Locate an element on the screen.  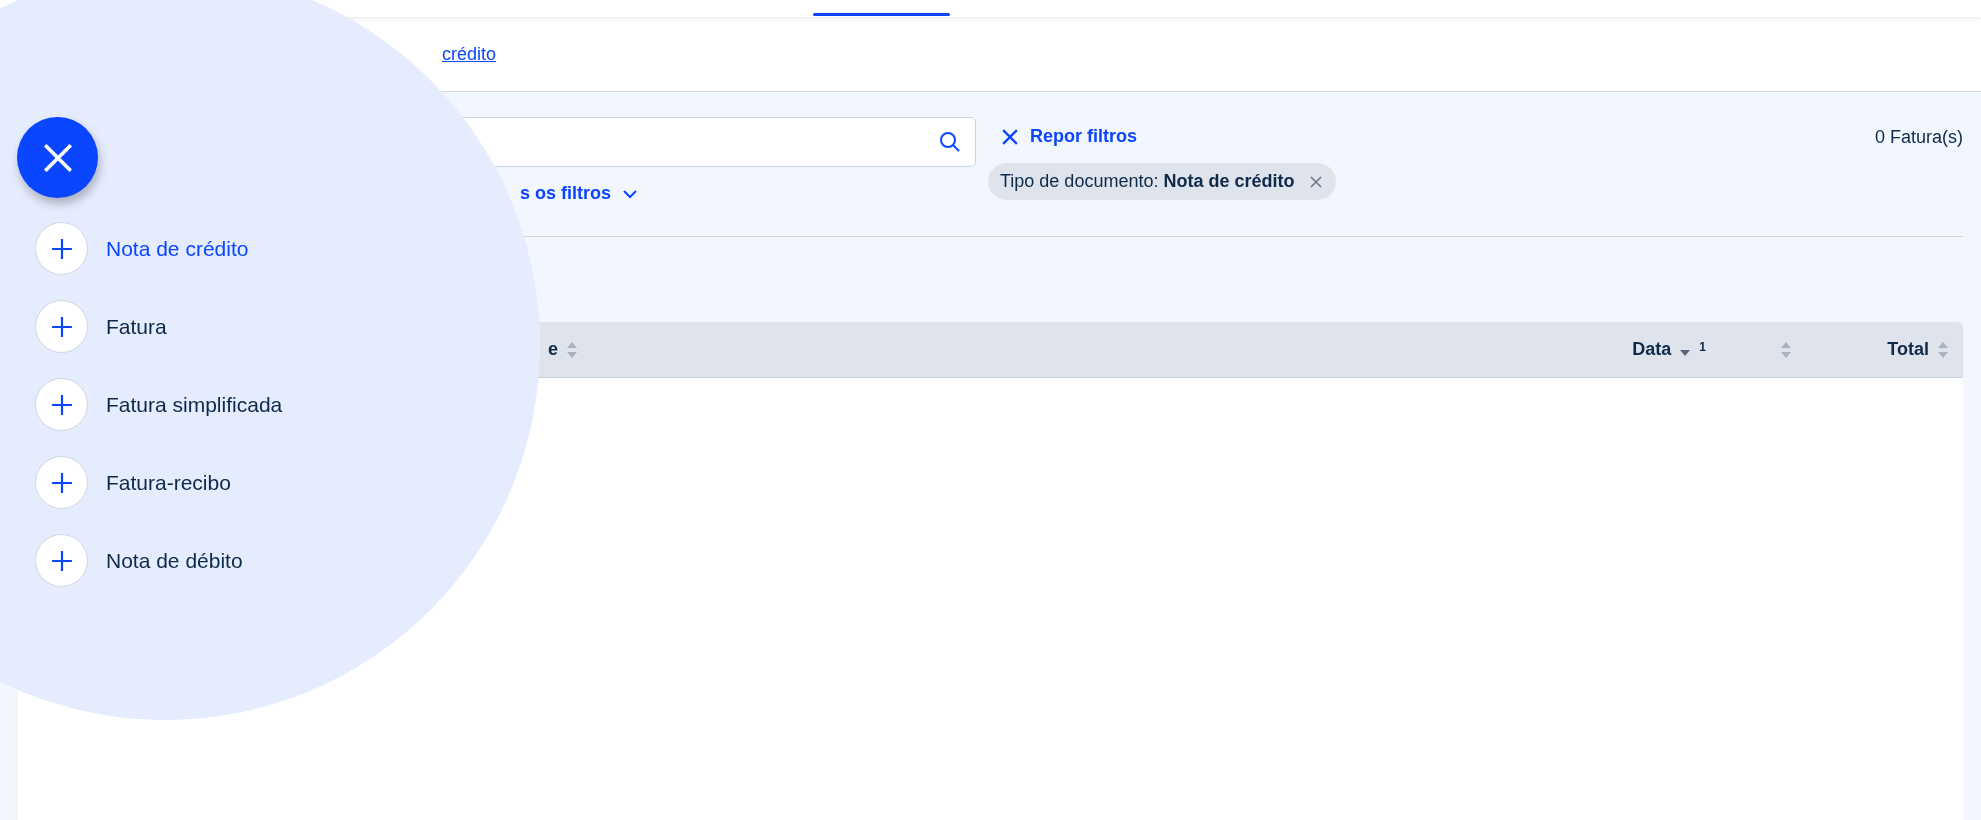
close-icon is located at coordinates (1010, 136).